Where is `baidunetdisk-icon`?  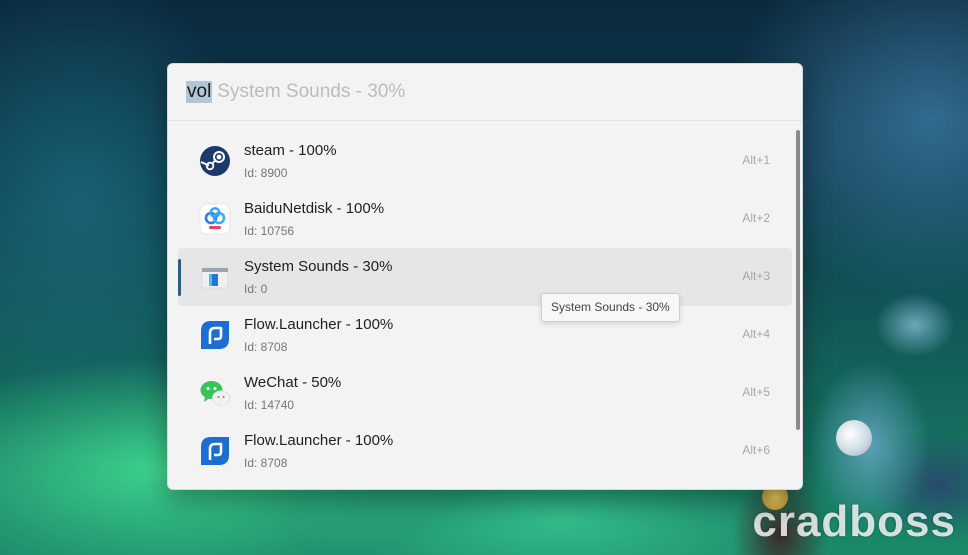
baidunetdisk-icon is located at coordinates (215, 219).